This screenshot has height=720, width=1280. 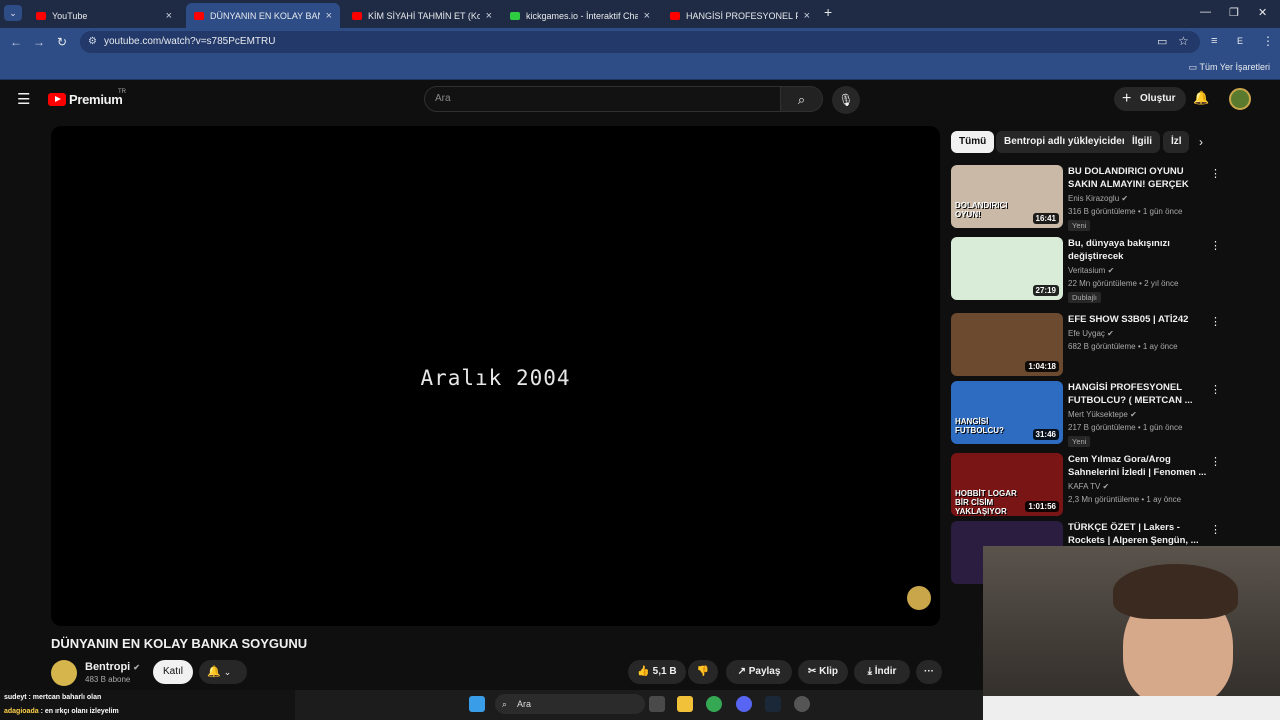 What do you see at coordinates (973, 142) in the screenshot?
I see `chip-all: Tümü` at bounding box center [973, 142].